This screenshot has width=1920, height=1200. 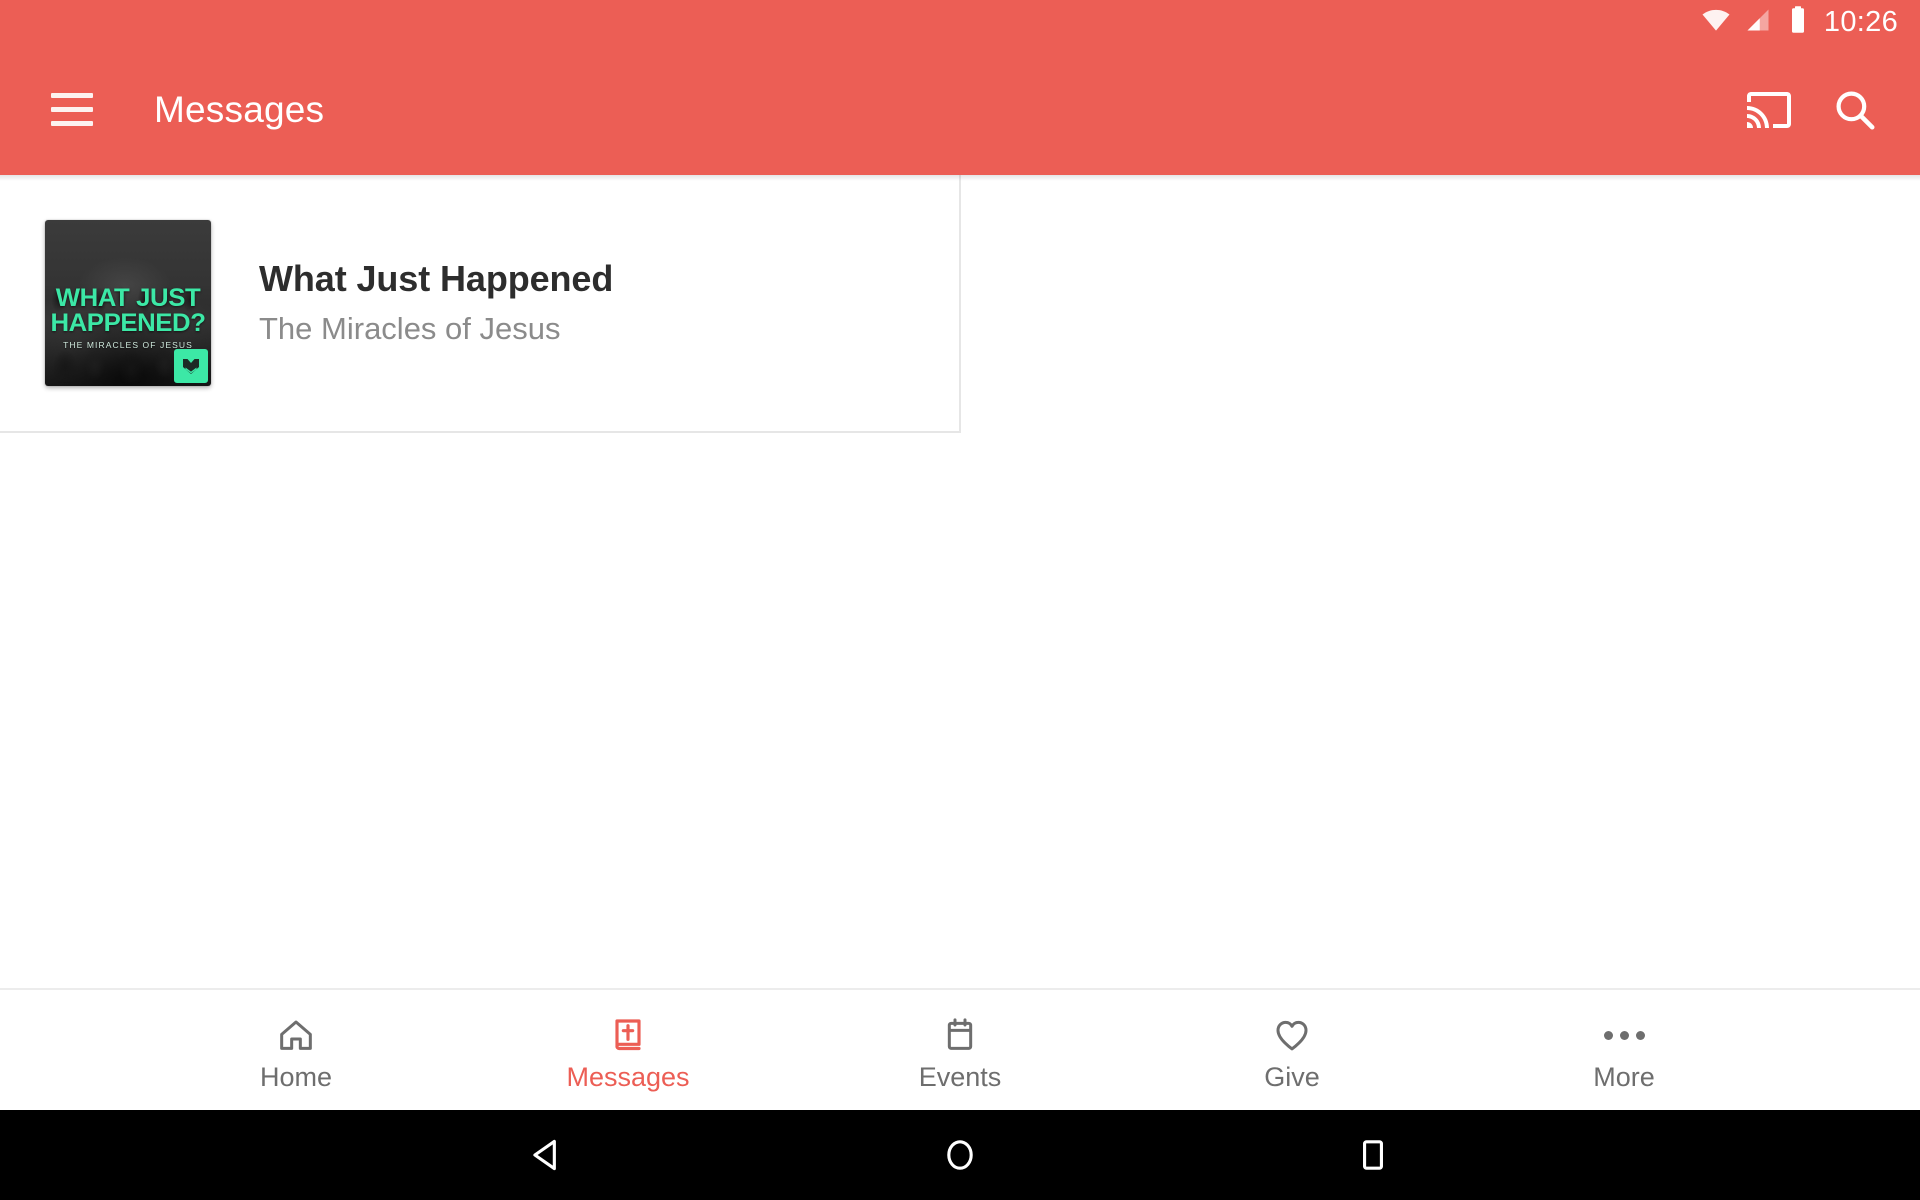 What do you see at coordinates (1769, 110) in the screenshot?
I see `cast-icon` at bounding box center [1769, 110].